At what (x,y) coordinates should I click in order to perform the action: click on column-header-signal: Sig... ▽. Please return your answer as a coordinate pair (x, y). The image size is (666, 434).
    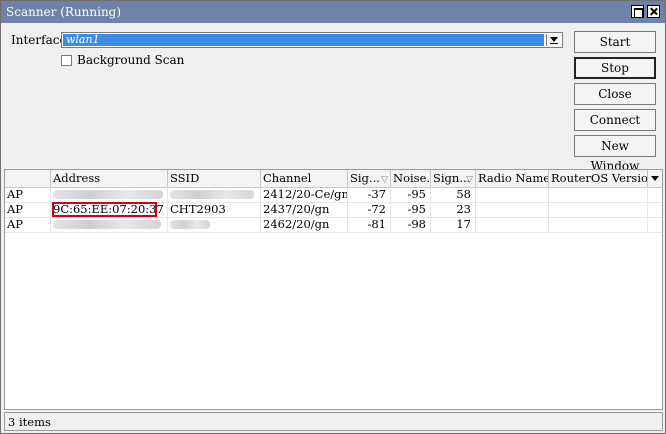
    Looking at the image, I should click on (369, 178).